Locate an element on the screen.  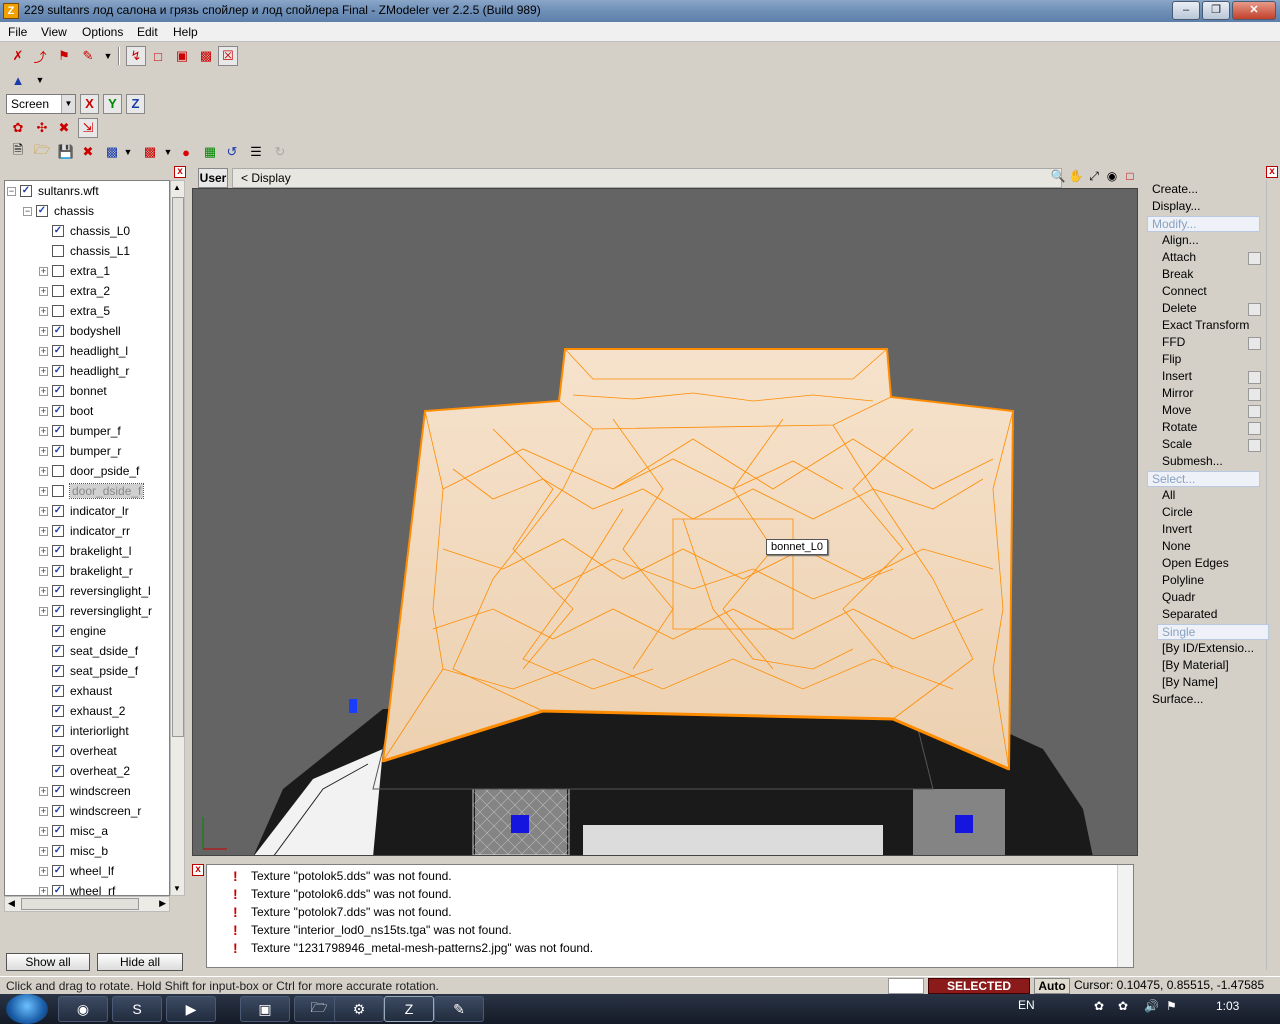
tree-item: + ✓ indicator_rr is located at coordinates (84, 531).